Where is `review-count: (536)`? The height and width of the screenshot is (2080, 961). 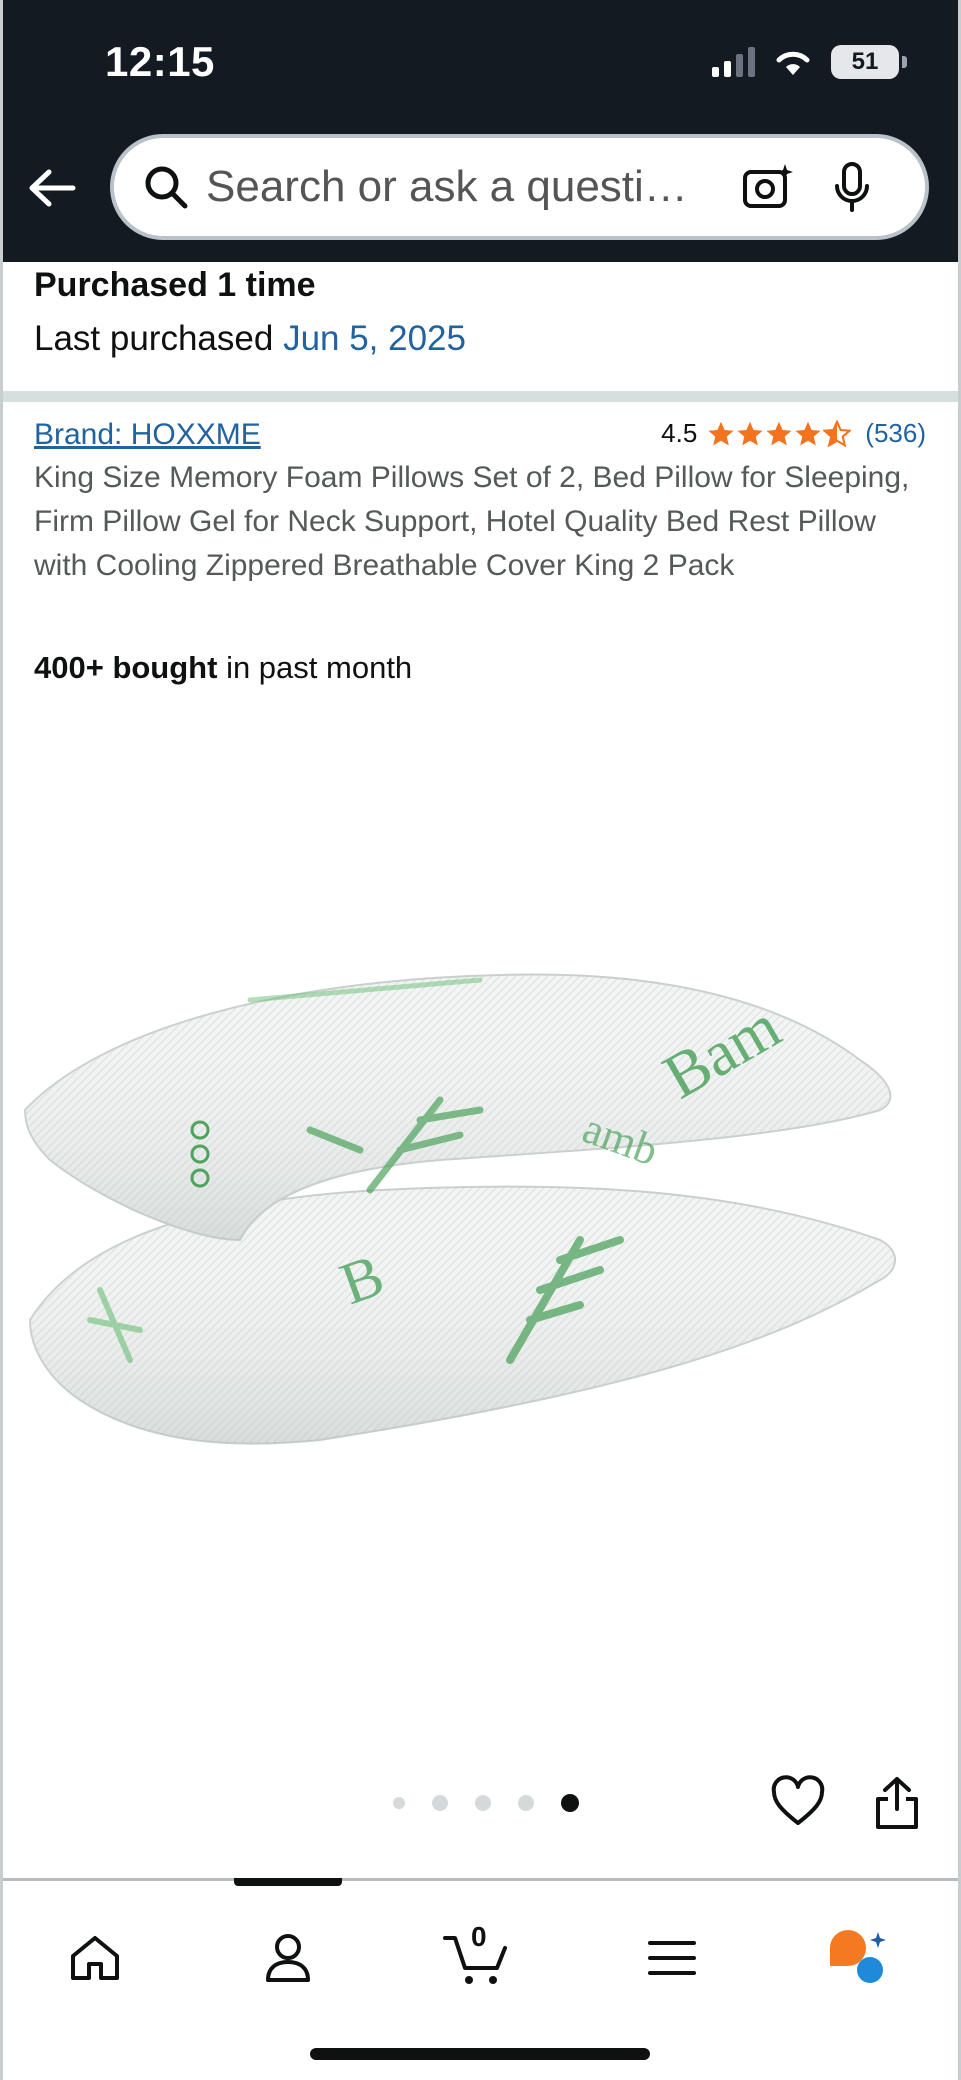
review-count: (536) is located at coordinates (895, 433).